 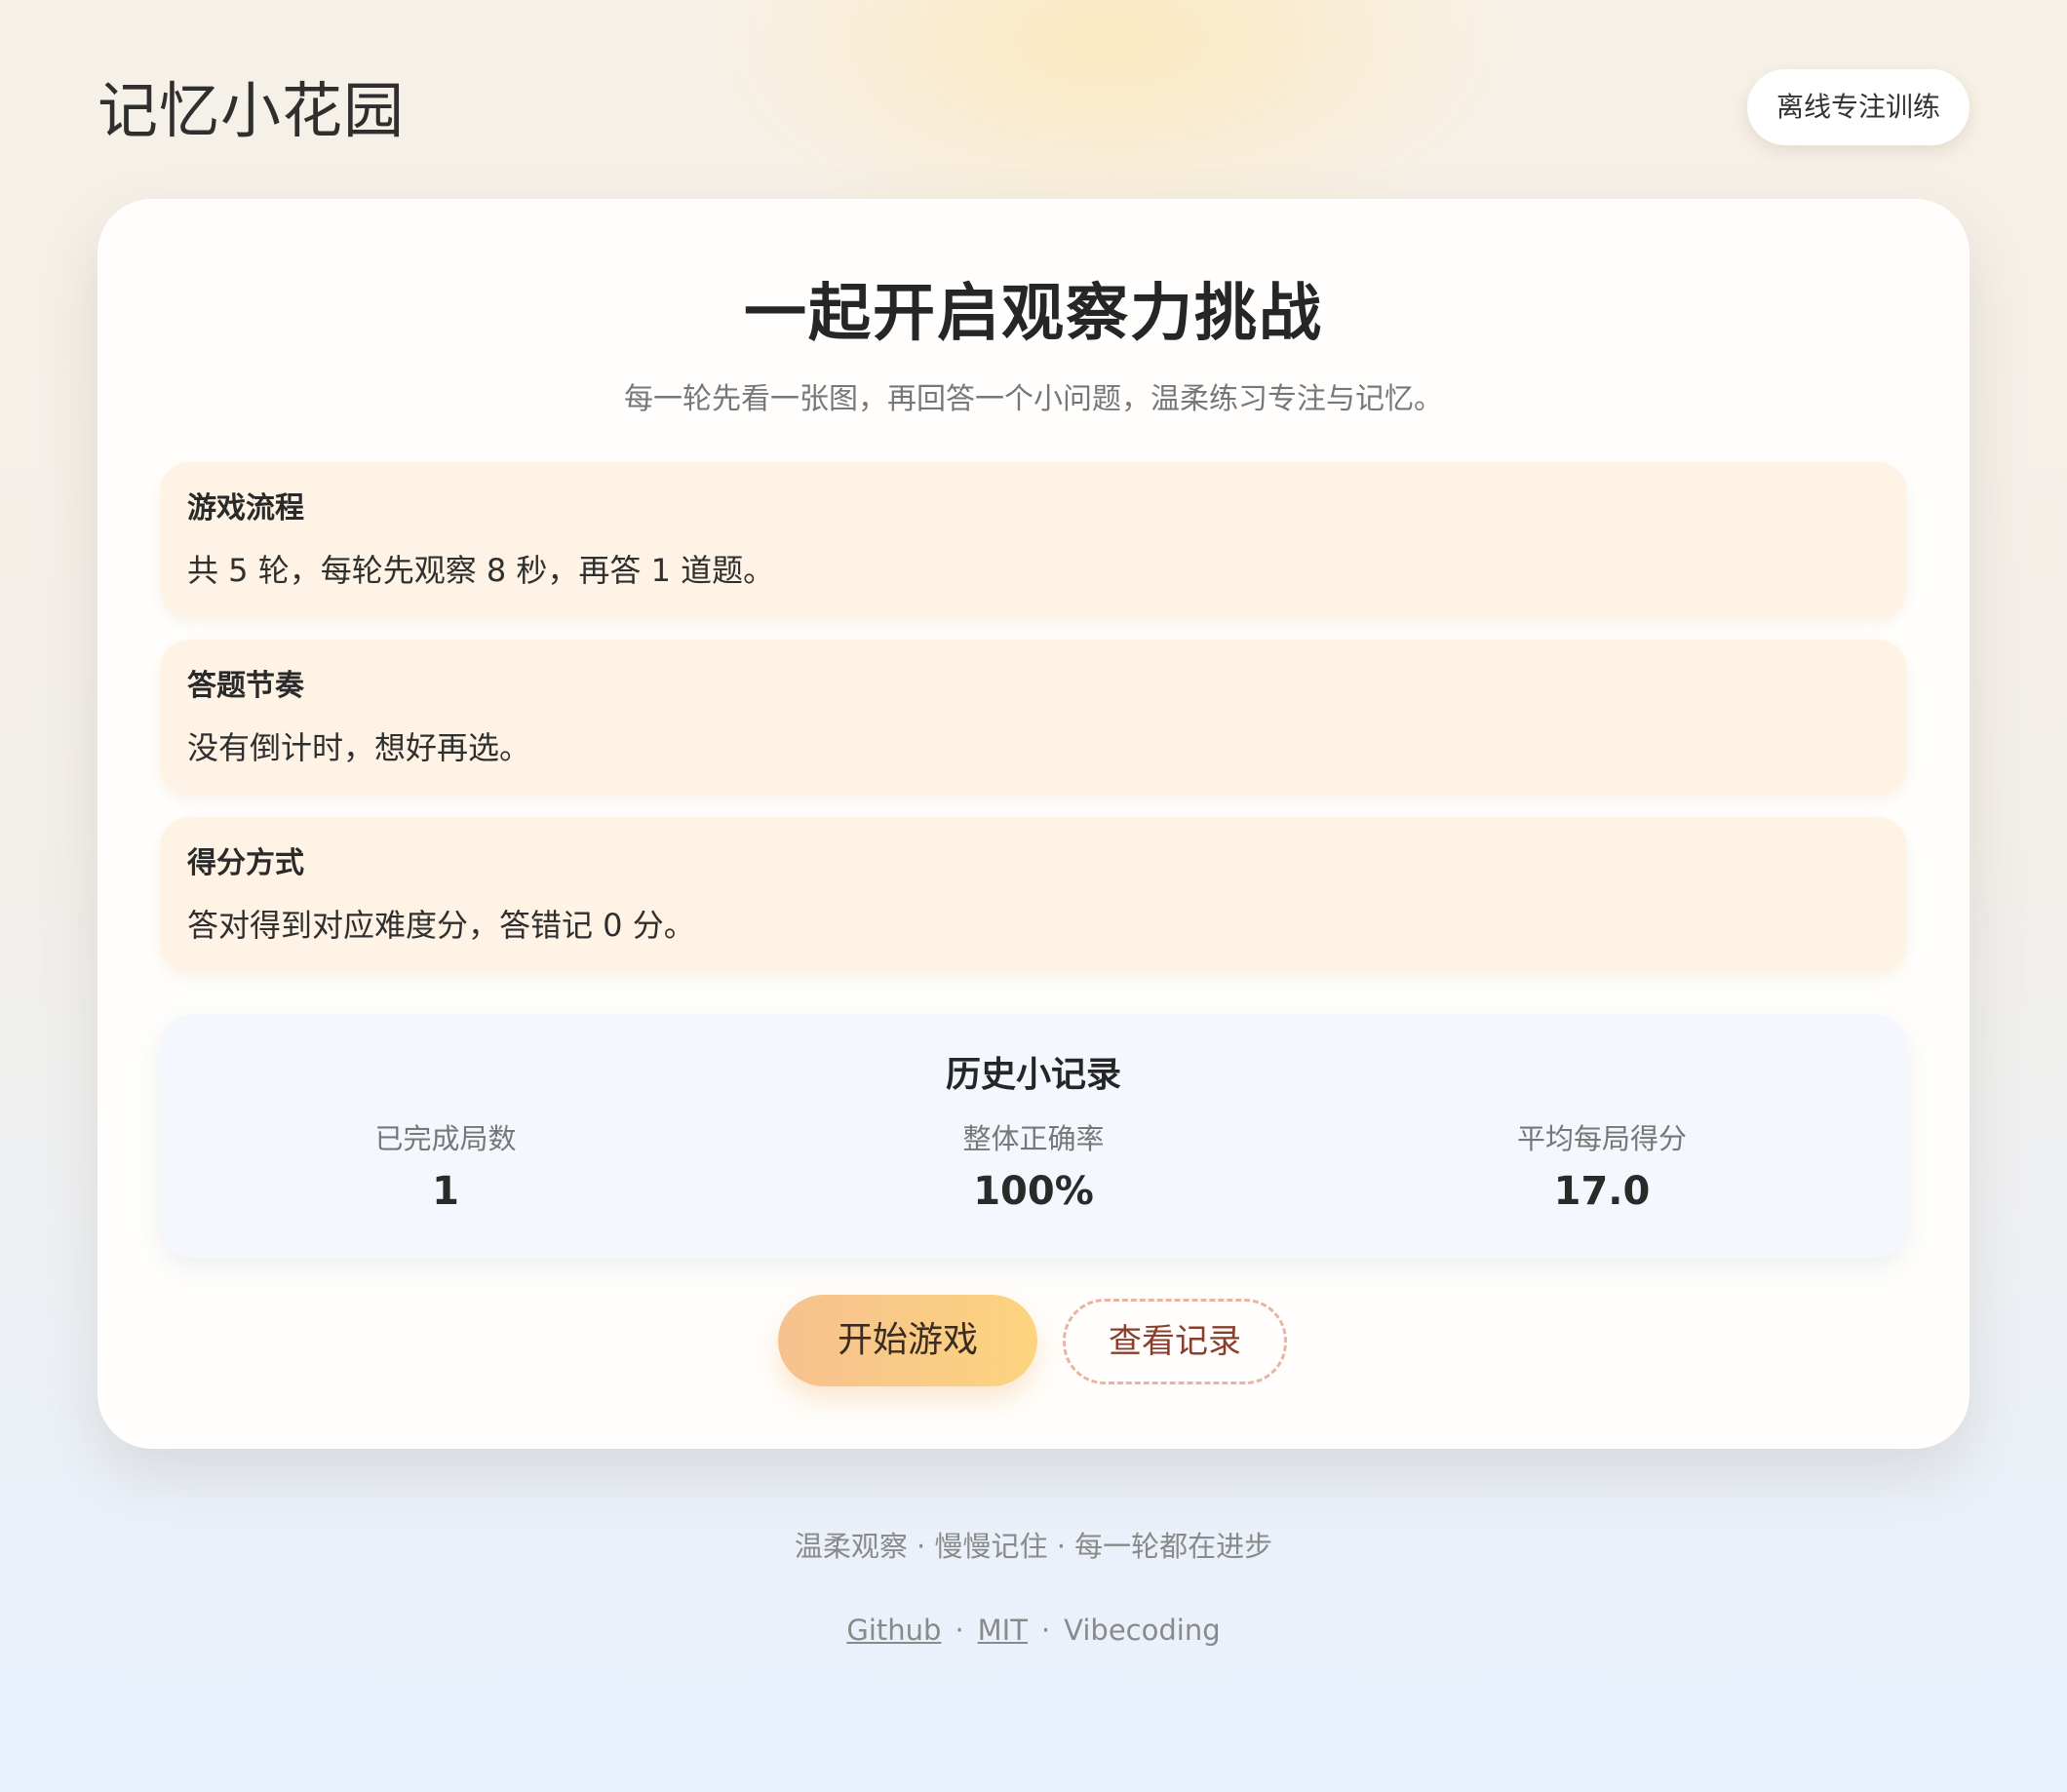 What do you see at coordinates (1175, 1341) in the screenshot?
I see `view-records-button: 查看记录` at bounding box center [1175, 1341].